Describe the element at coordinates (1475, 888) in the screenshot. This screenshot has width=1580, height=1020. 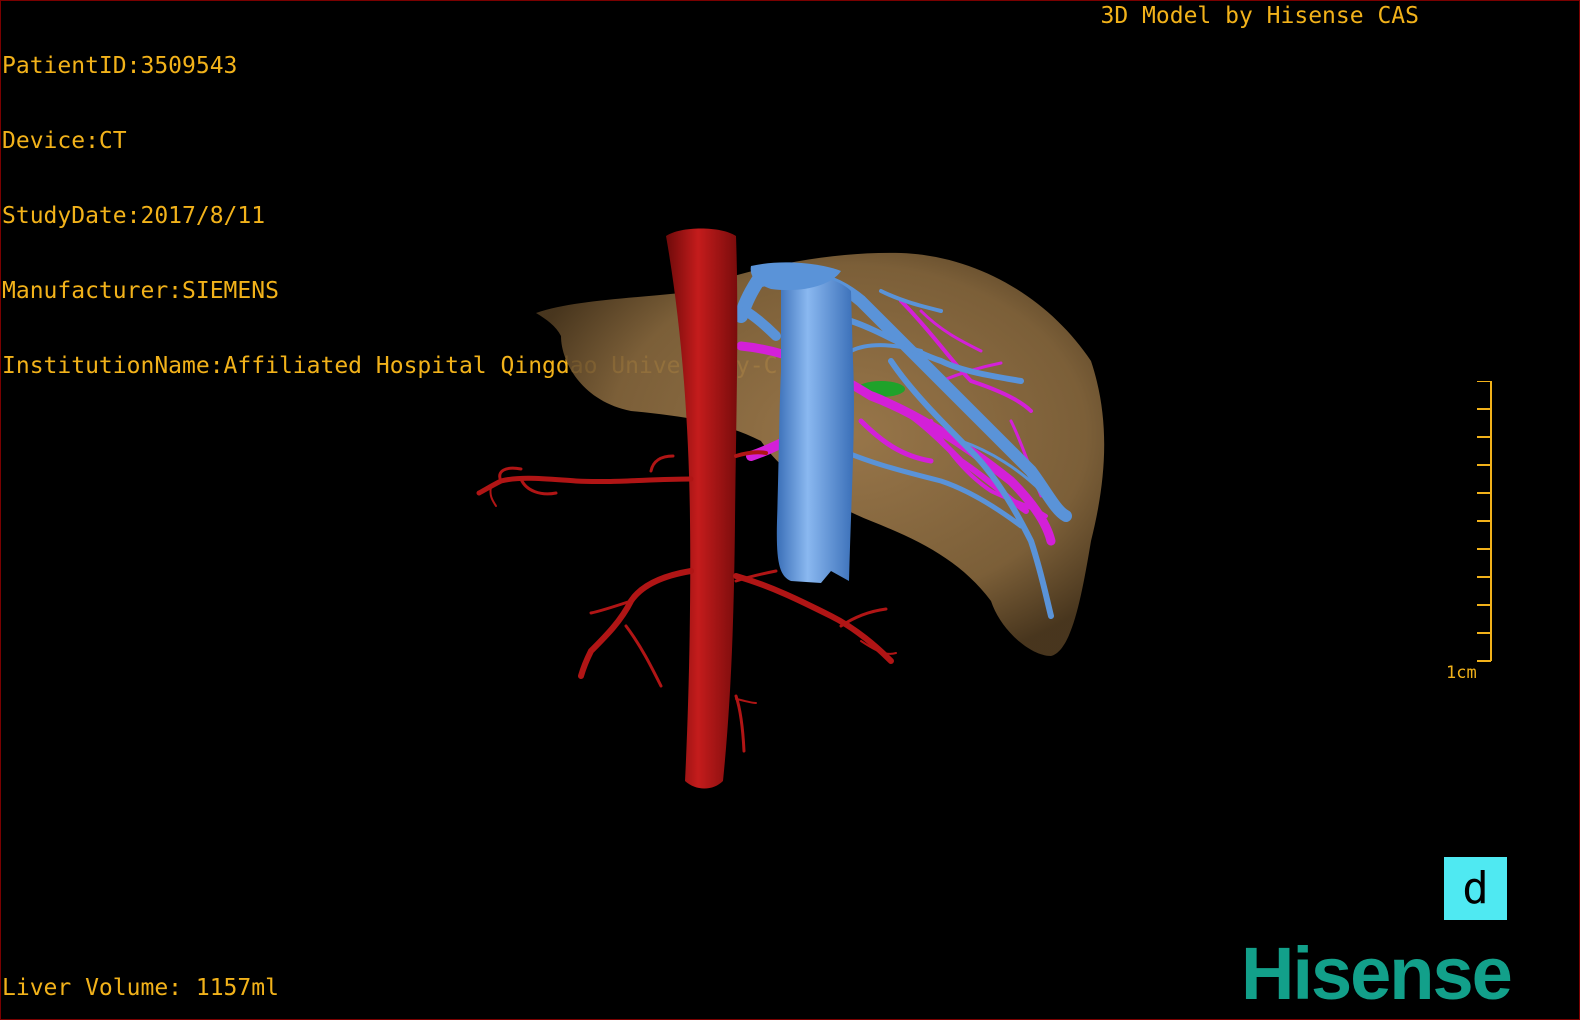
I see `view-toggle-button: d` at that location.